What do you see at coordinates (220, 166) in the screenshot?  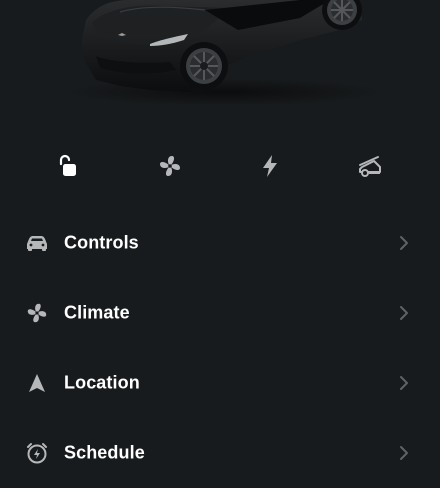 I see `quick-controls` at bounding box center [220, 166].